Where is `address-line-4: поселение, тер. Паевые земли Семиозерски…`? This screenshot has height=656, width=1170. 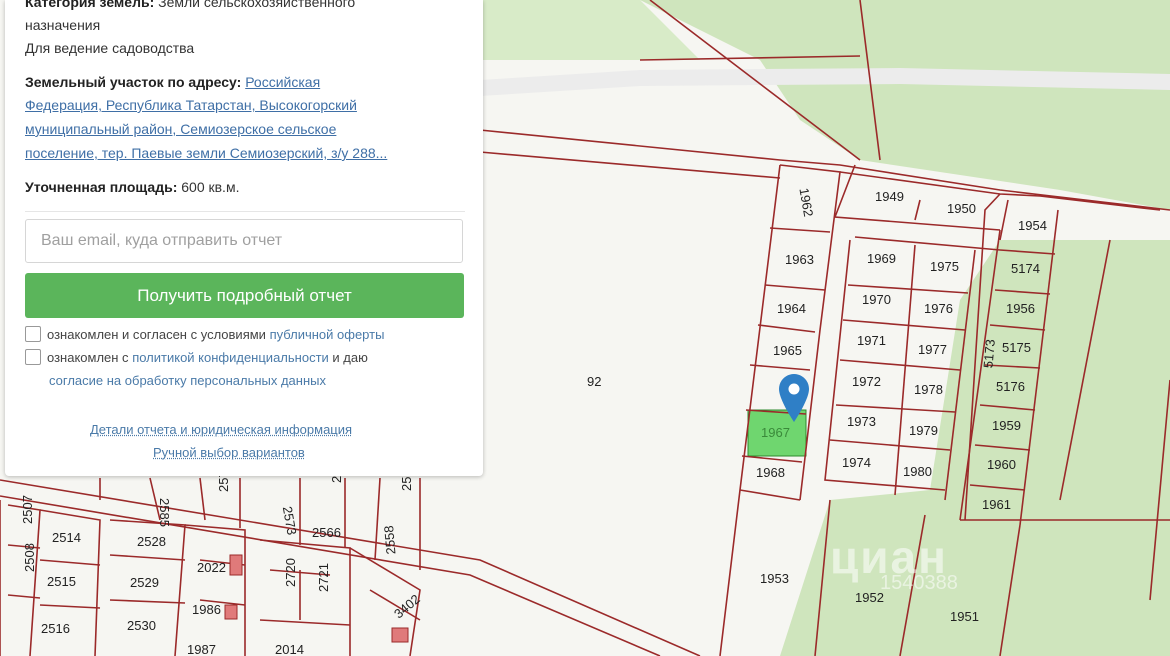
address-line-4: поселение, тер. Паевые земли Семиозерски… is located at coordinates (206, 153).